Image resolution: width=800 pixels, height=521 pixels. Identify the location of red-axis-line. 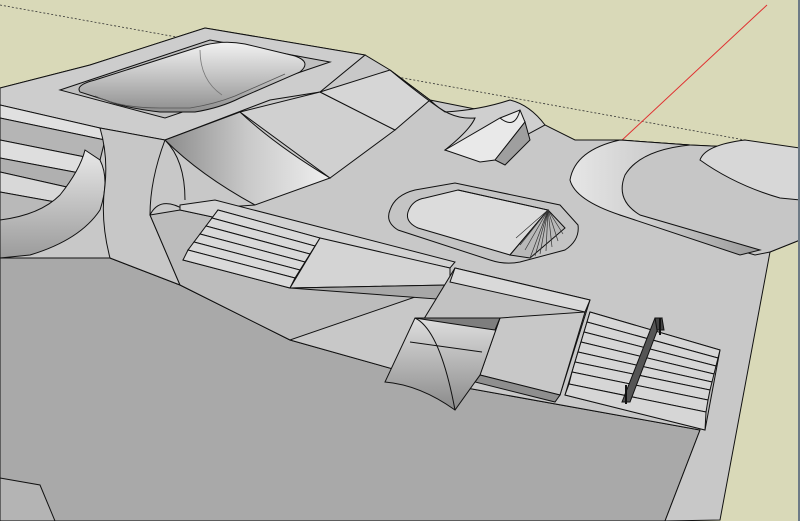
(693, 73).